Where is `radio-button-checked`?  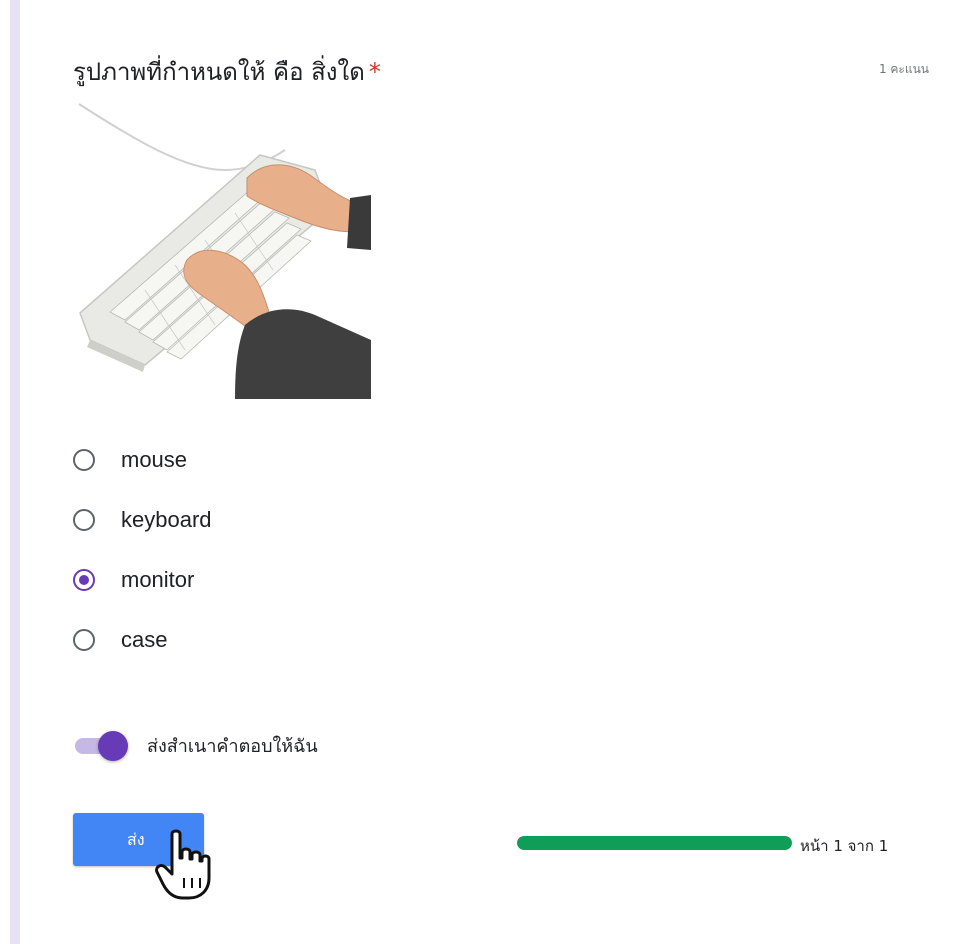
radio-button-checked is located at coordinates (84, 580).